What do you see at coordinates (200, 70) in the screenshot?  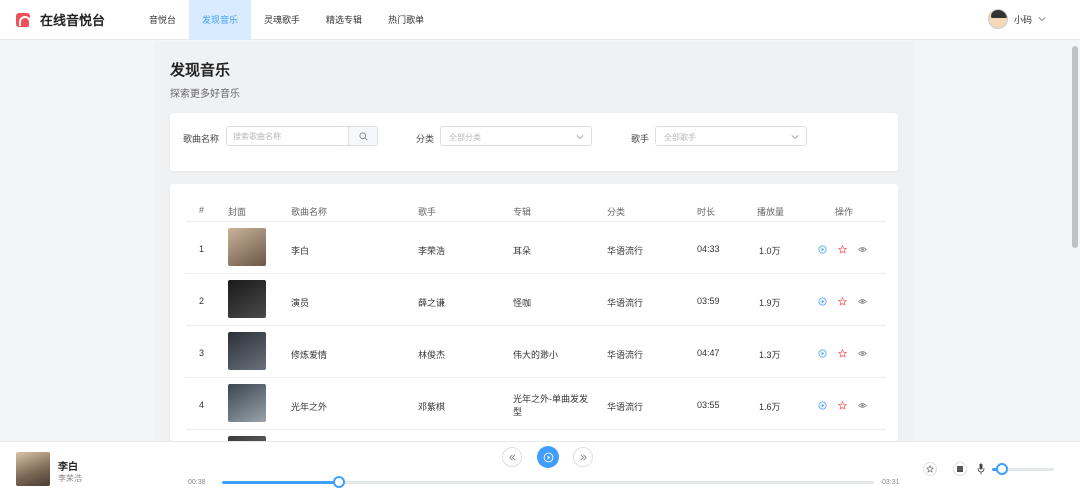 I see `page-title: 发现音乐` at bounding box center [200, 70].